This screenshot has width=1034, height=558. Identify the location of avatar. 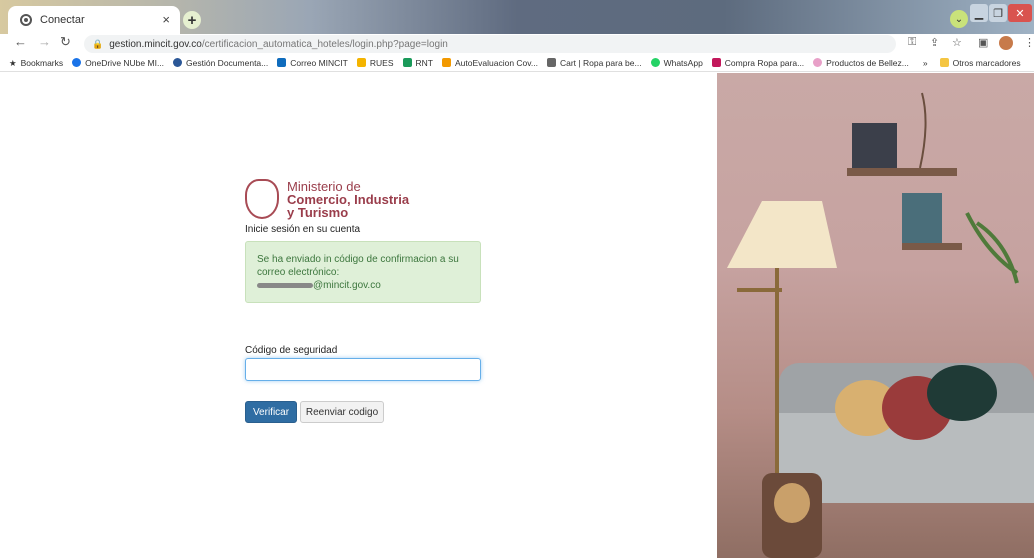
(1006, 43).